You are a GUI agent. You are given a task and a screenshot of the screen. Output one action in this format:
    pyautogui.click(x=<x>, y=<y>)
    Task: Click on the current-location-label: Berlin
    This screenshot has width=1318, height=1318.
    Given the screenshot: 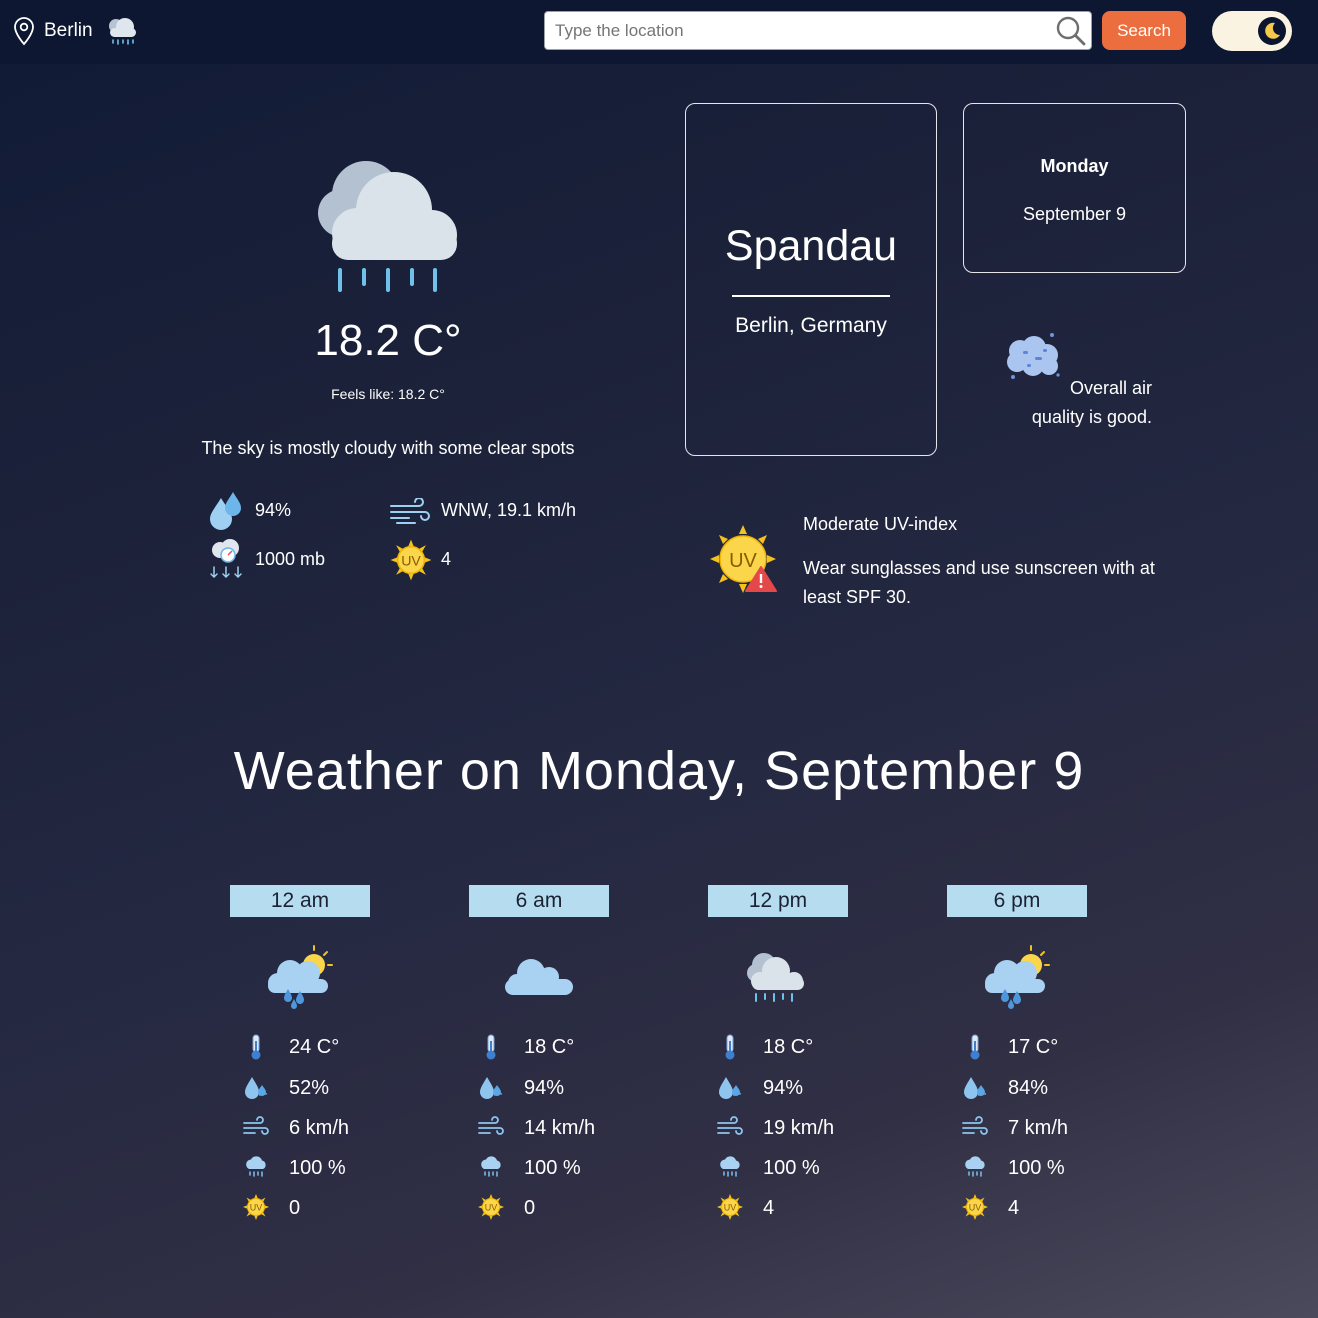 What is the action you would take?
    pyautogui.click(x=68, y=30)
    